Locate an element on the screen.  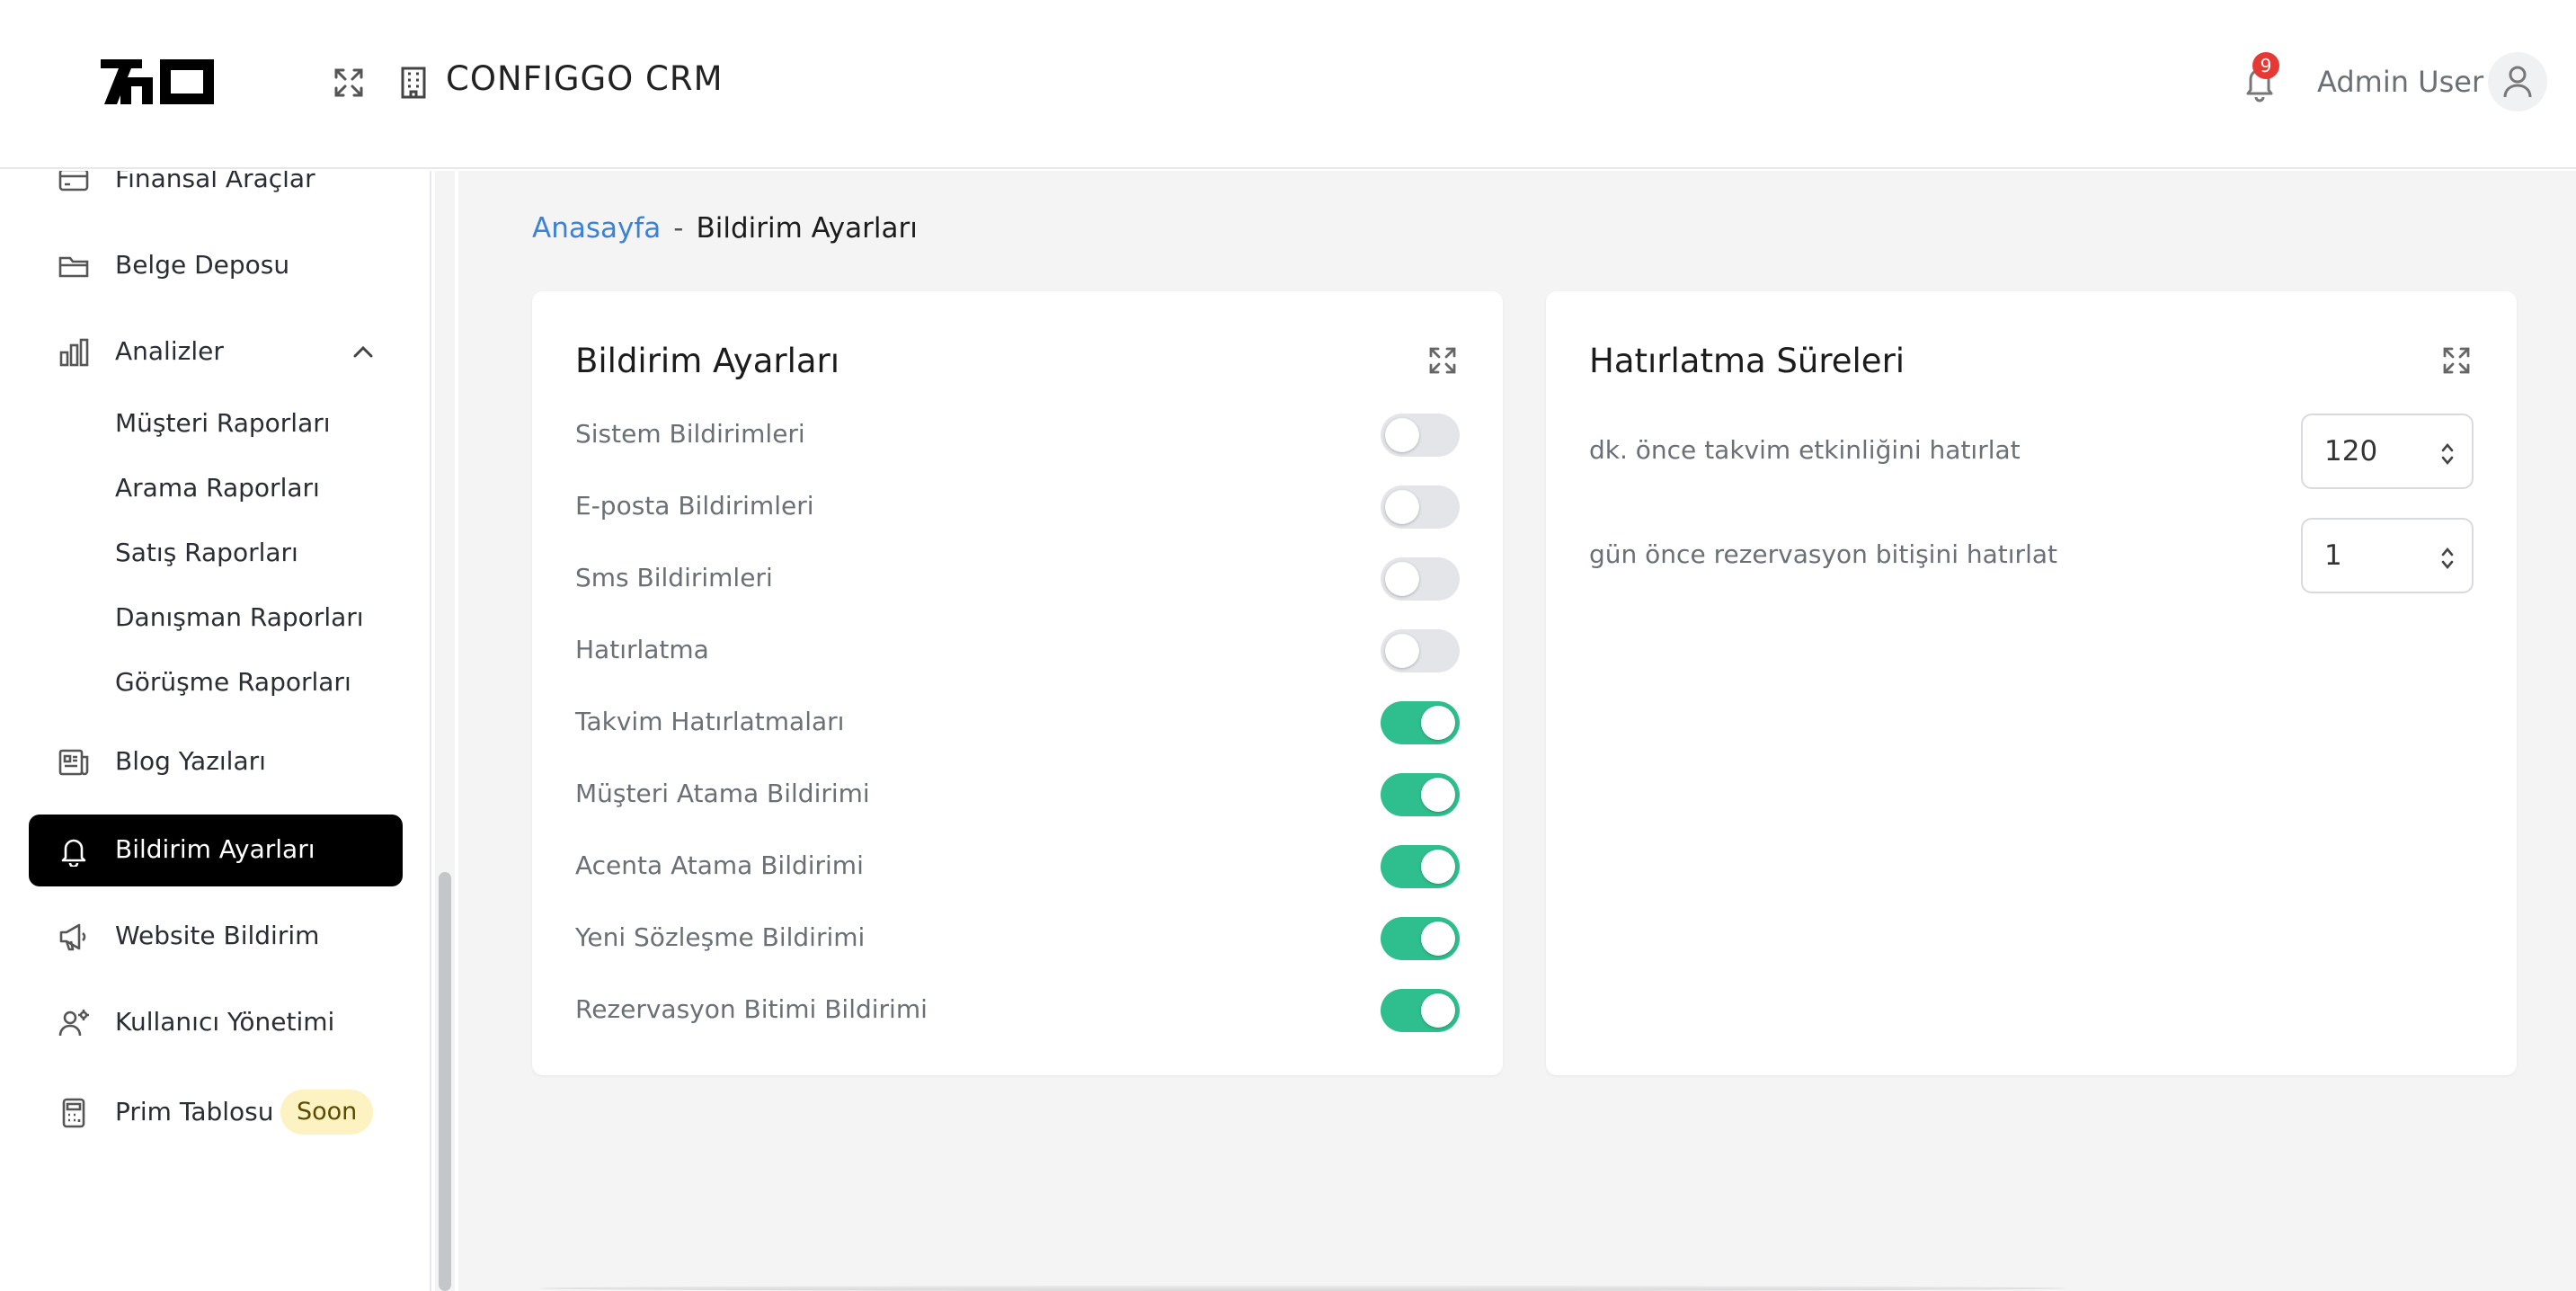
toggle-row-calendar-reminders: Takvim Hatırlatmaları is located at coordinates (1017, 723).